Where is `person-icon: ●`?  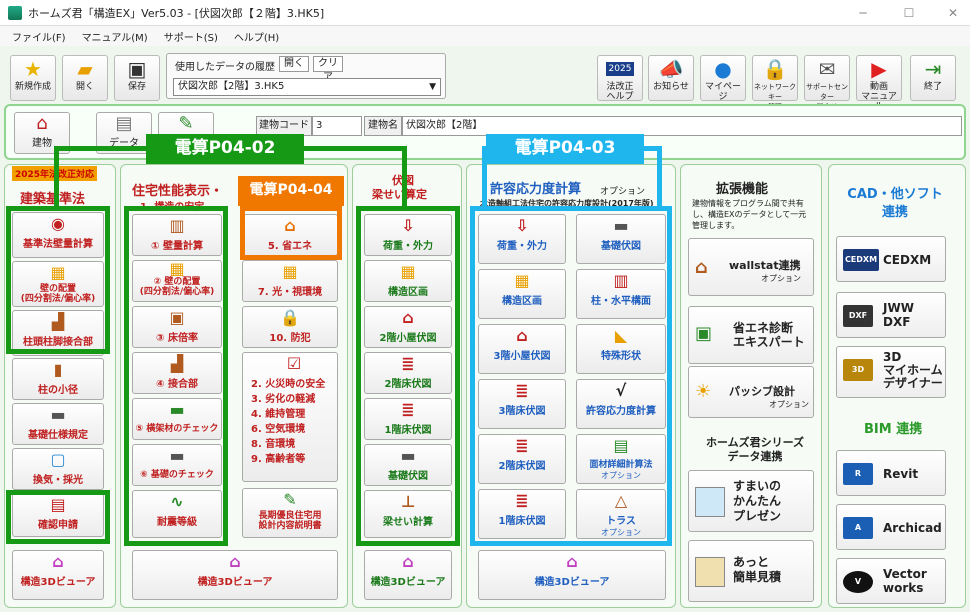
person-icon: ● is located at coordinates (723, 69).